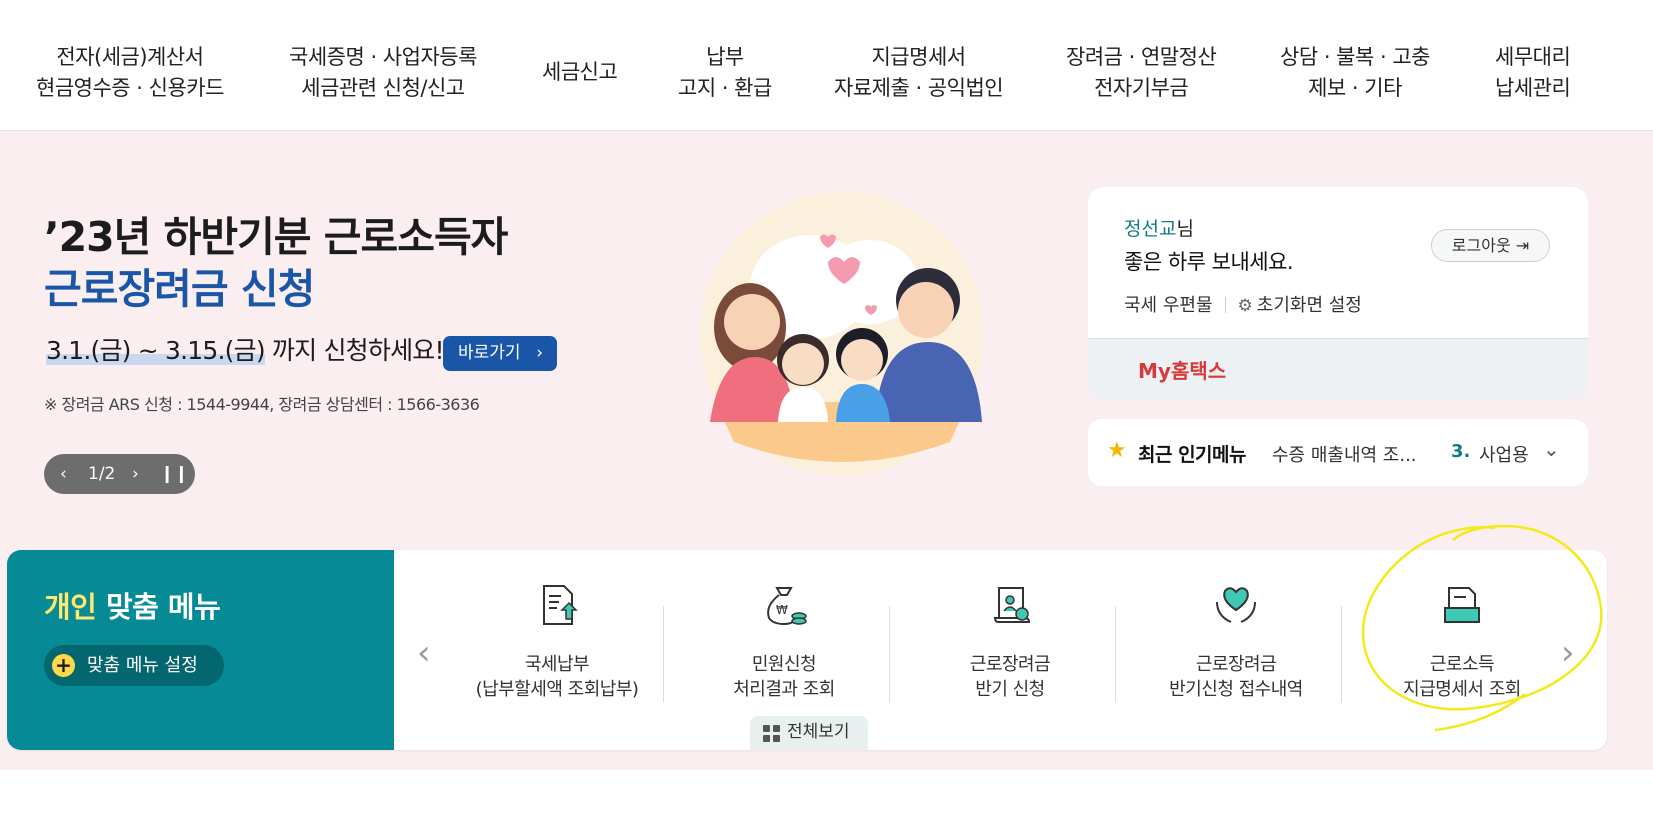  Describe the element at coordinates (135, 474) in the screenshot. I see `next-slide-icon: ›` at that location.